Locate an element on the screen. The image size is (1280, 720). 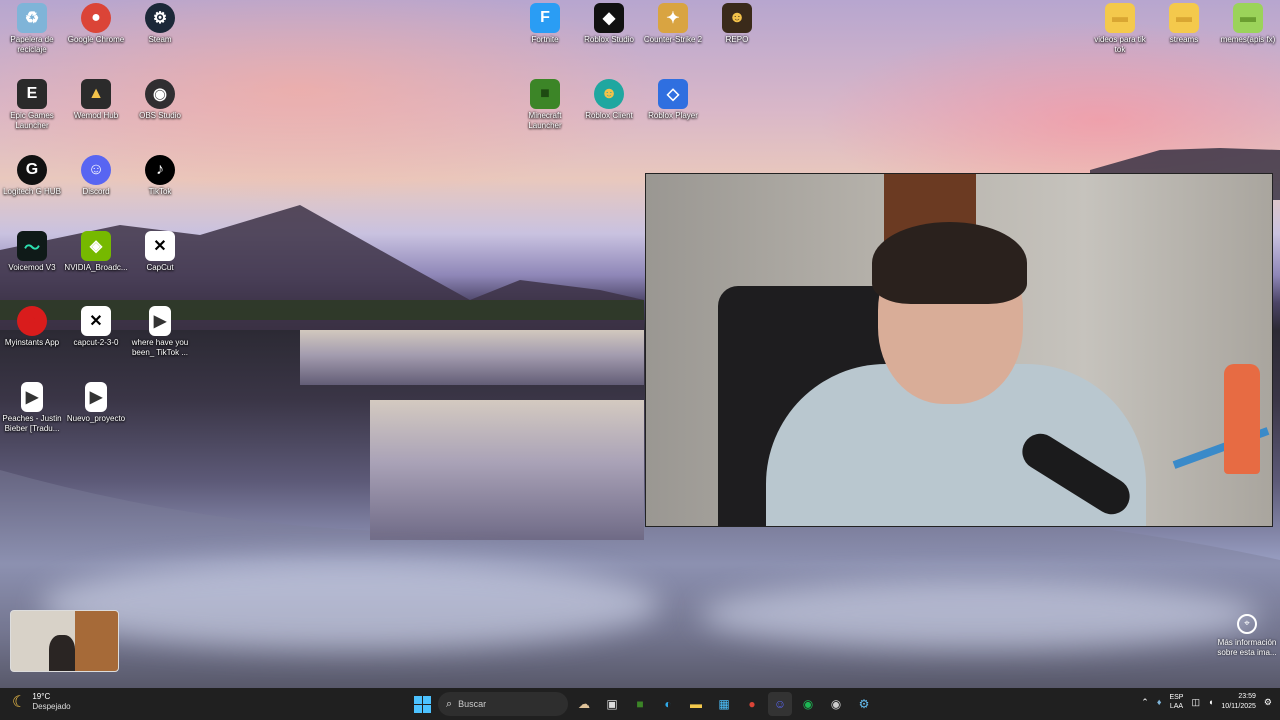
desktop-icon-counter-strike: ✦ Counter-Strike 2 is located at coordinates (673, 24).